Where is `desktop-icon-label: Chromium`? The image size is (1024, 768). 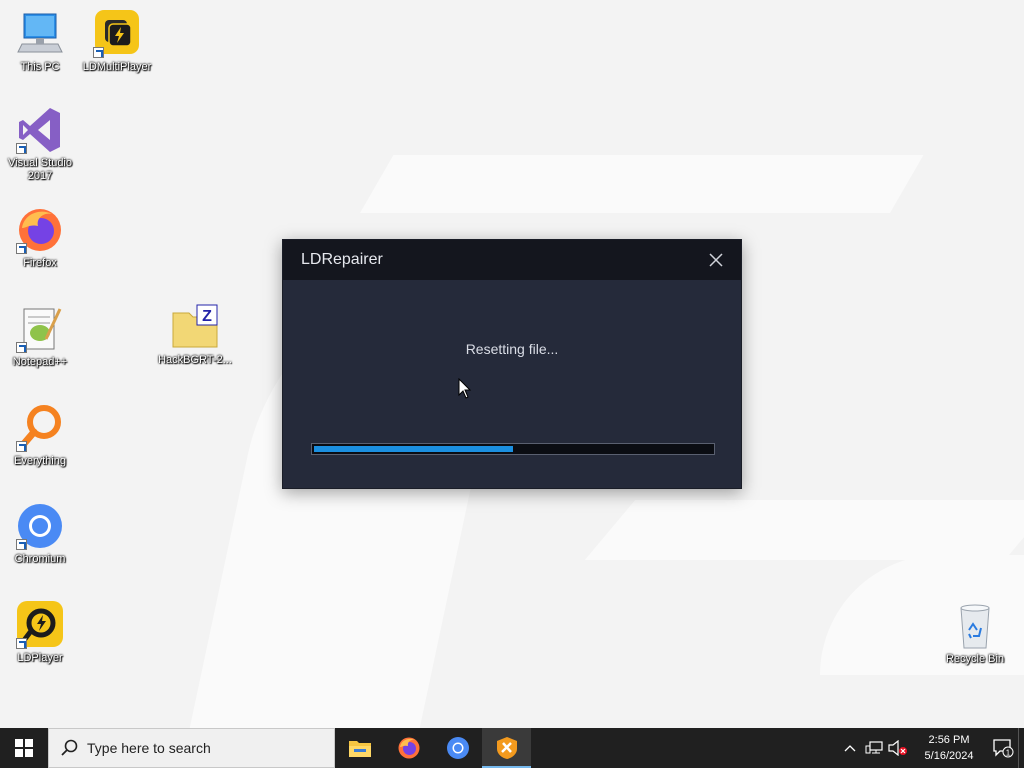 desktop-icon-label: Chromium is located at coordinates (40, 559).